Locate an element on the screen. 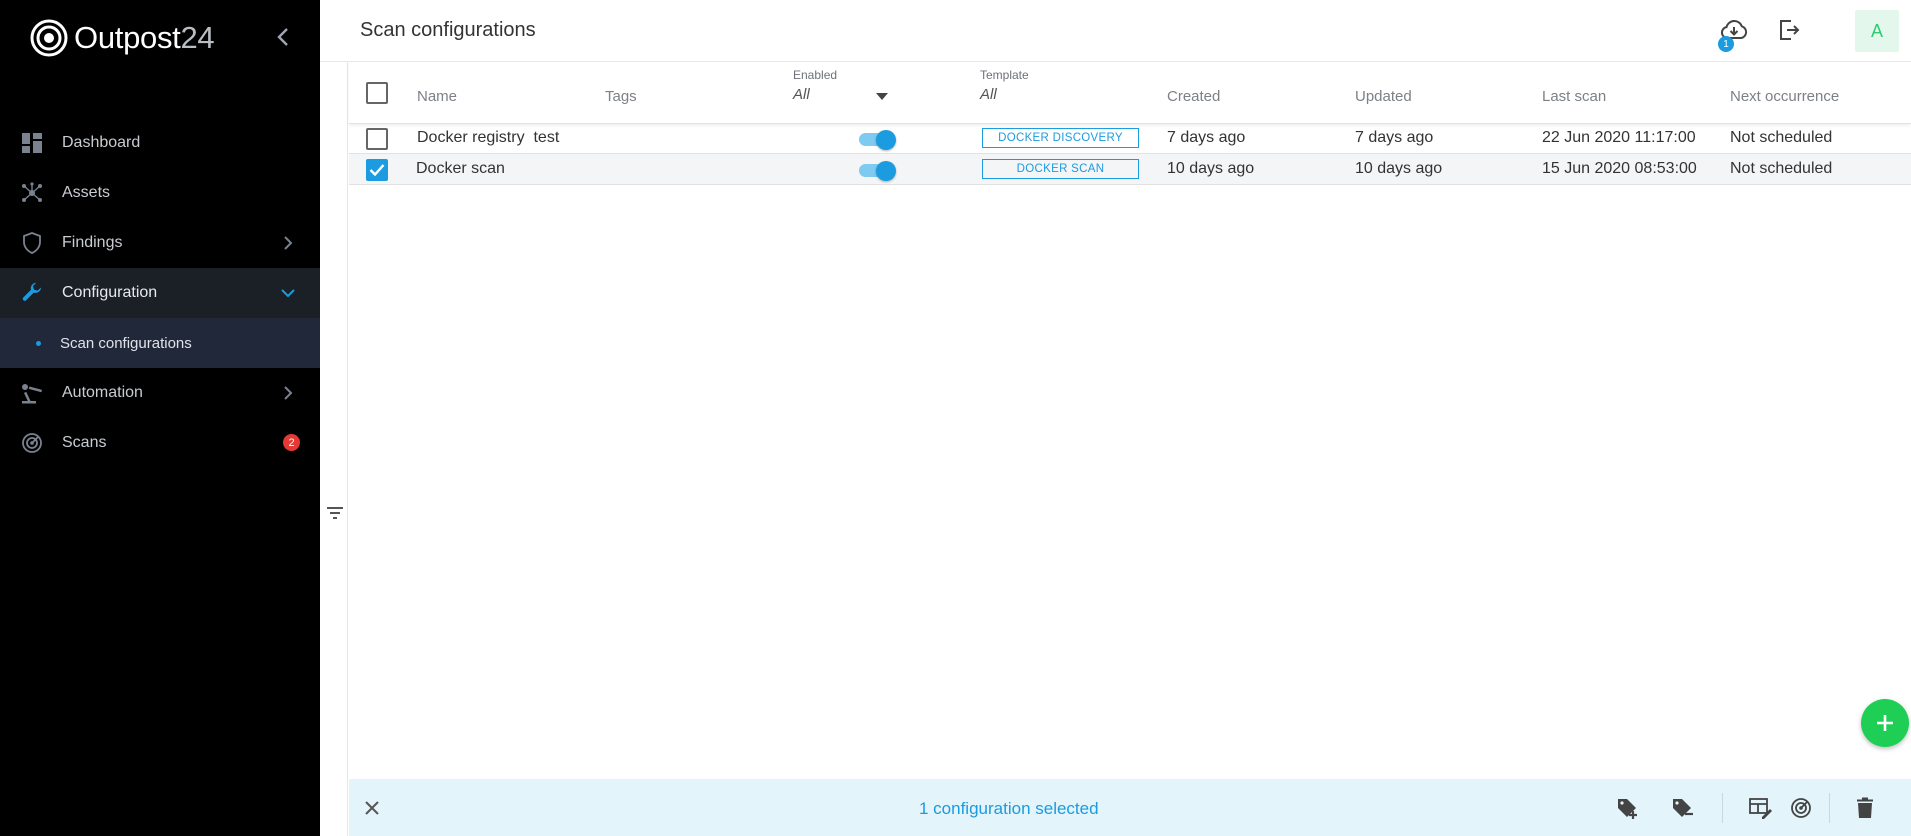 This screenshot has height=836, width=1911. caret-down-icon is located at coordinates (882, 96).